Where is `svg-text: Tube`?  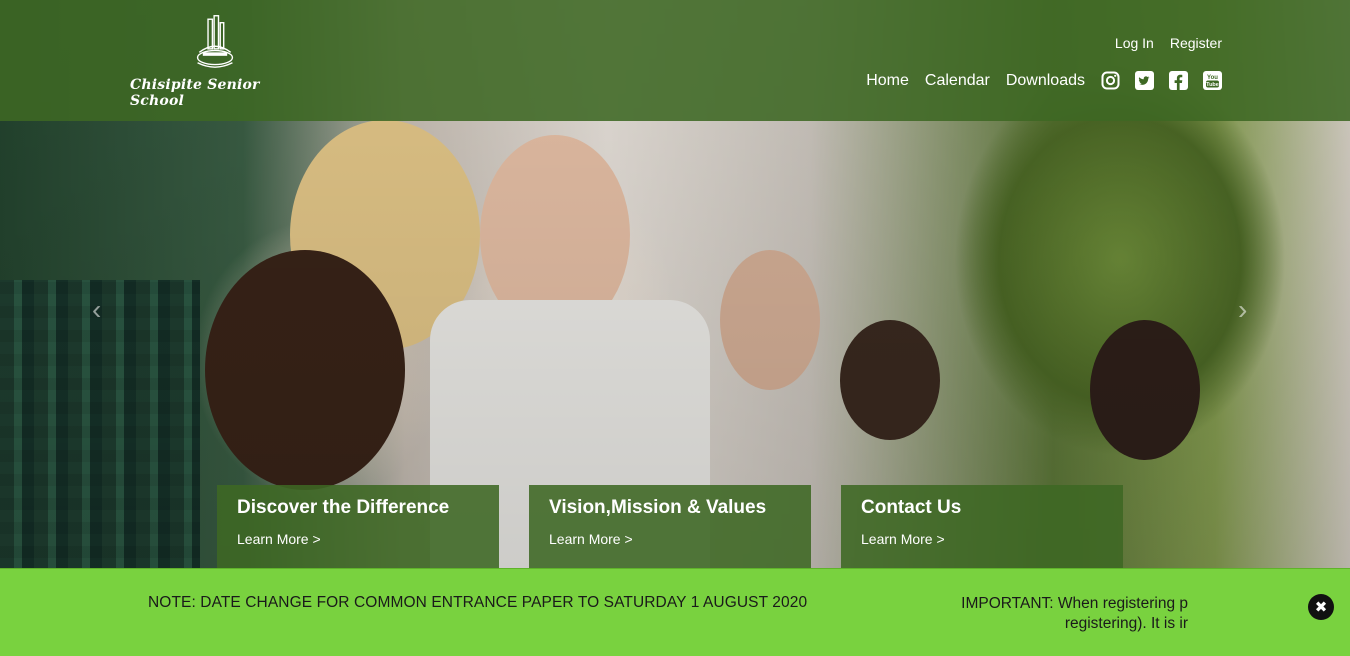 svg-text: Tube is located at coordinates (1212, 85).